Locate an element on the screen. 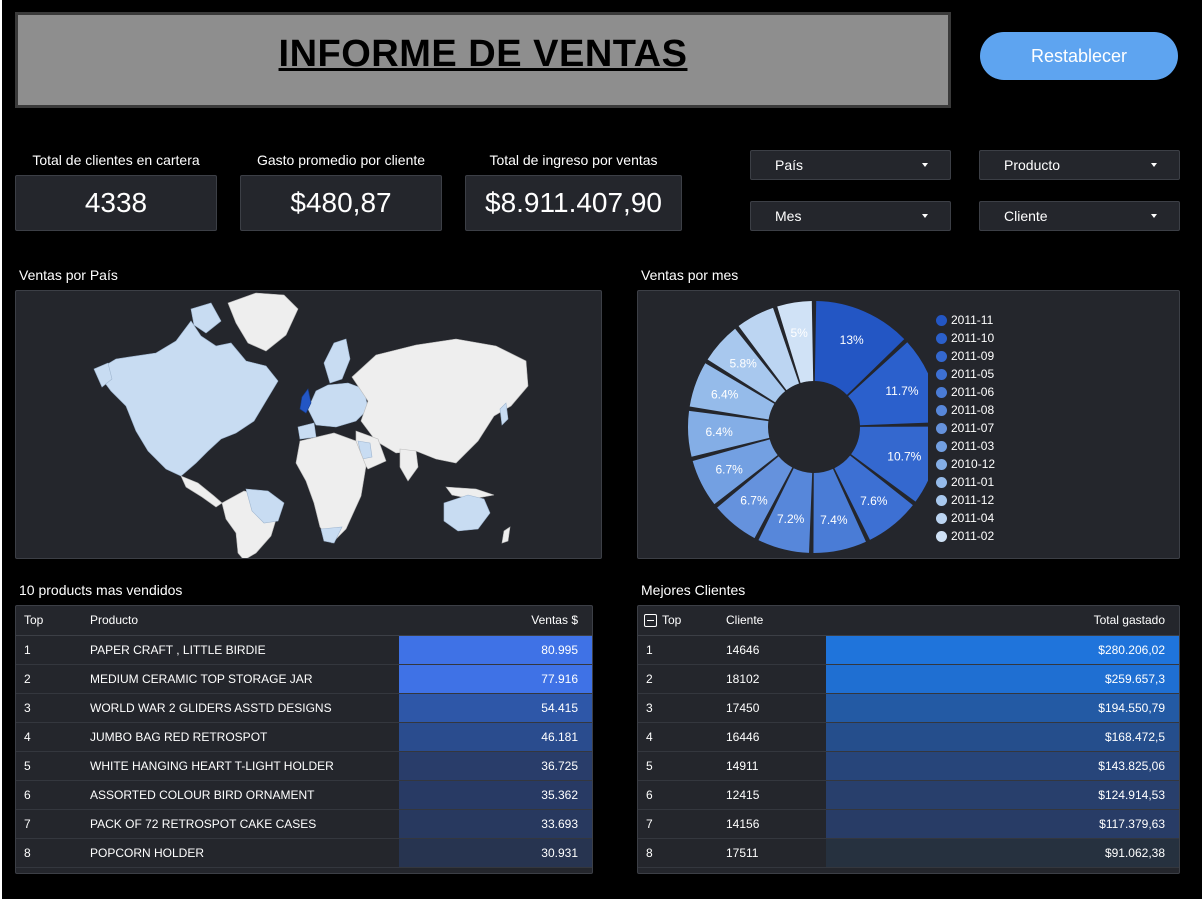 This screenshot has height=901, width=1204. table-row: 7 PACK OF 72 RETROSPOT CAKE CASES 33.693 is located at coordinates (304, 824).